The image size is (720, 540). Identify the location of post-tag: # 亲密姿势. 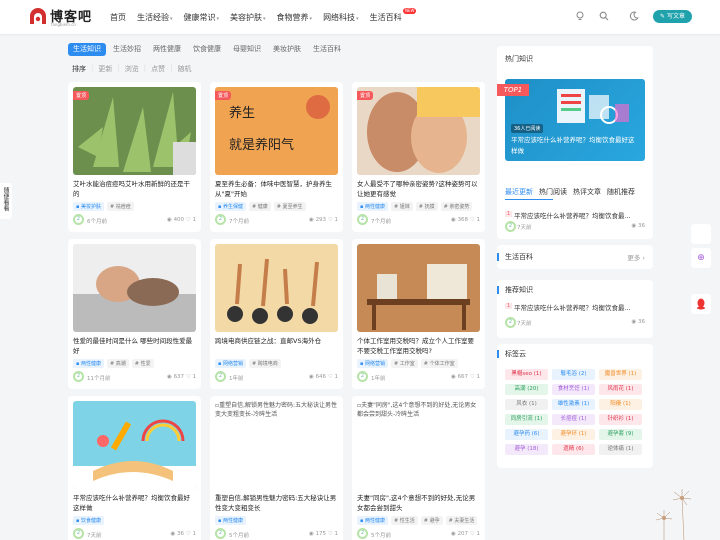
(456, 206).